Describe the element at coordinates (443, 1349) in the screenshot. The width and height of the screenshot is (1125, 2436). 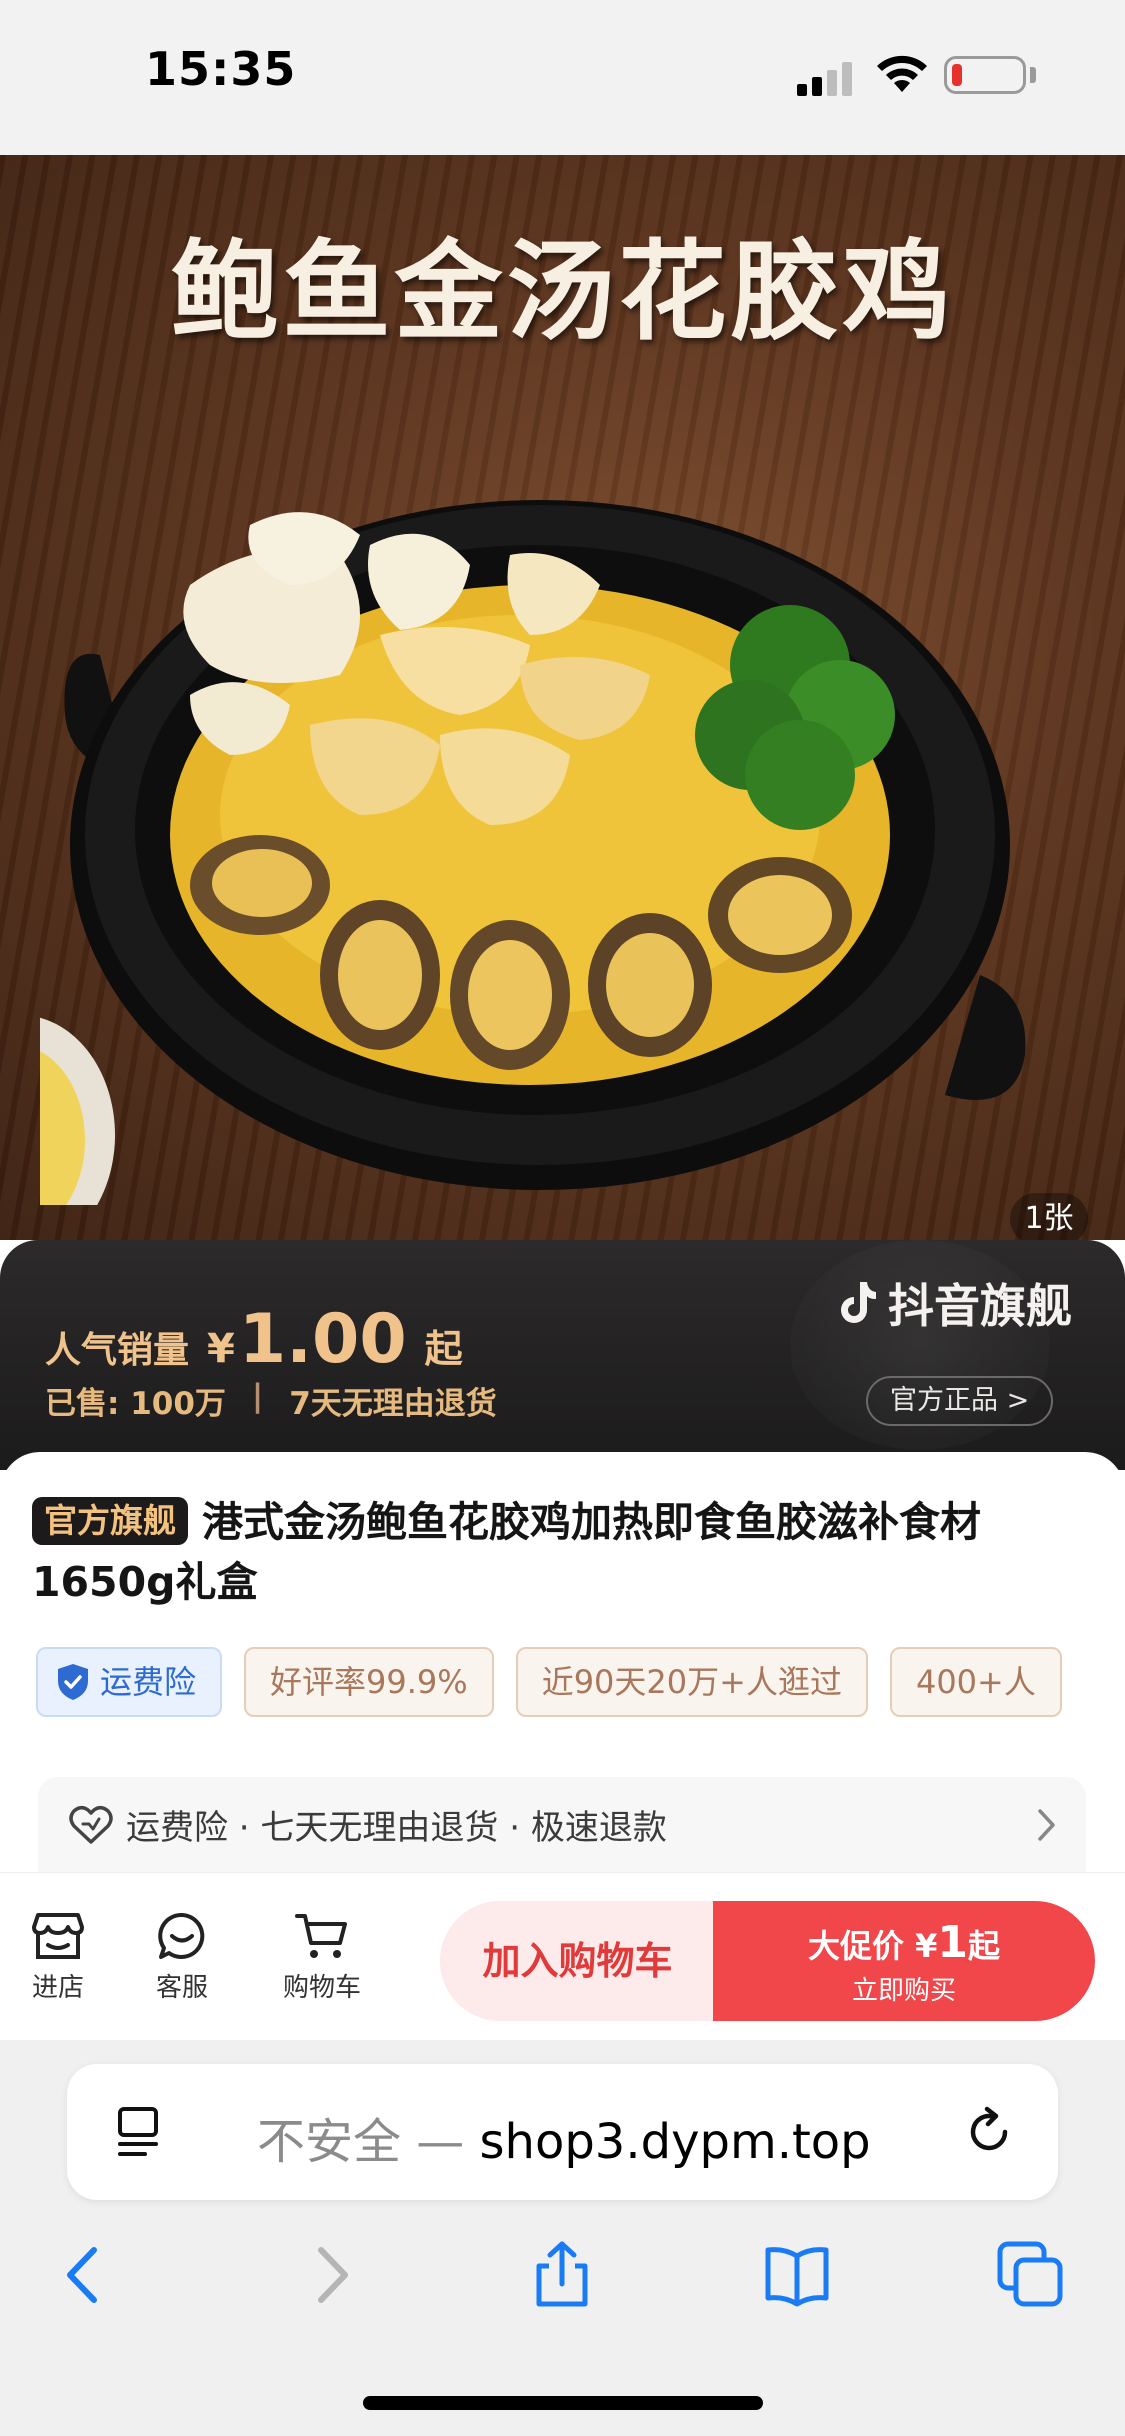
I see `price-suffix: 起` at that location.